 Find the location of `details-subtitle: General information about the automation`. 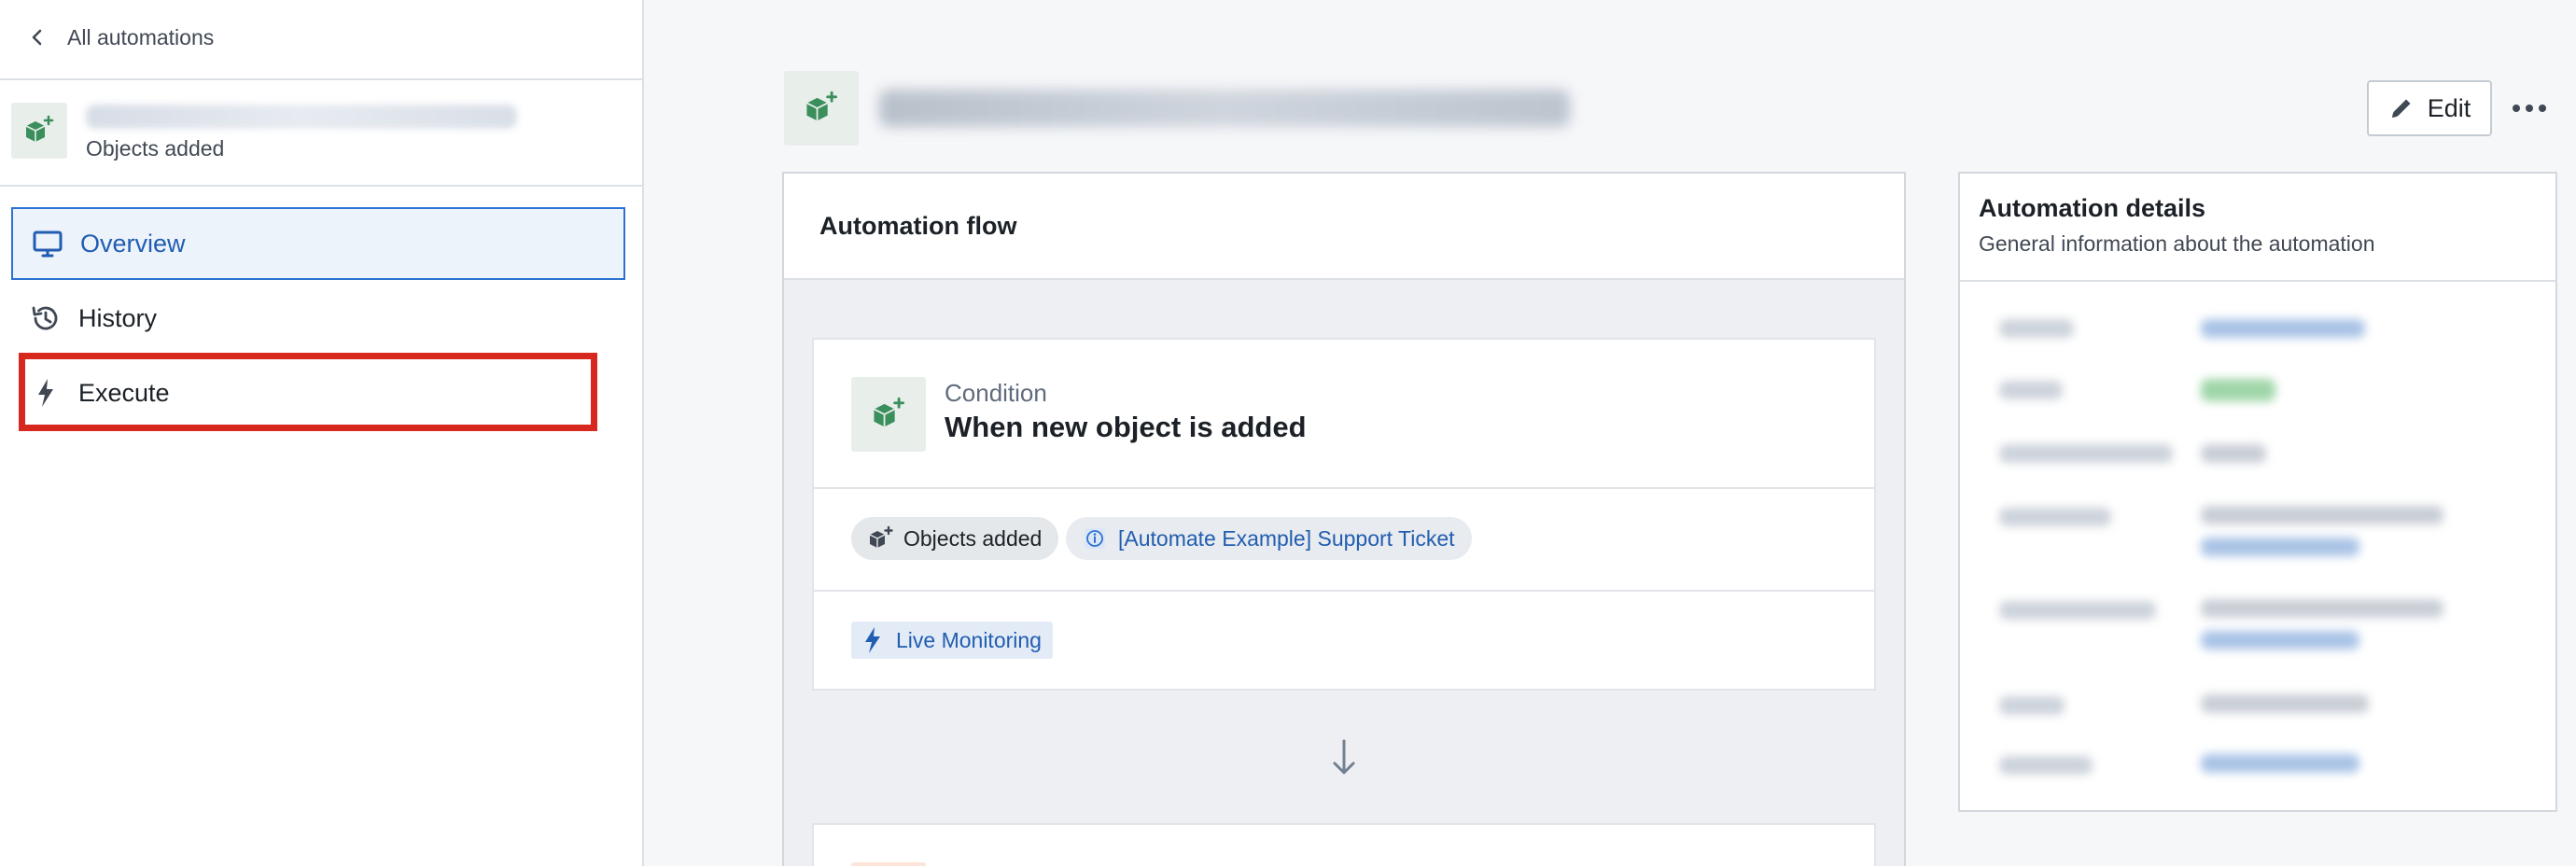

details-subtitle: General information about the automation is located at coordinates (2177, 243).